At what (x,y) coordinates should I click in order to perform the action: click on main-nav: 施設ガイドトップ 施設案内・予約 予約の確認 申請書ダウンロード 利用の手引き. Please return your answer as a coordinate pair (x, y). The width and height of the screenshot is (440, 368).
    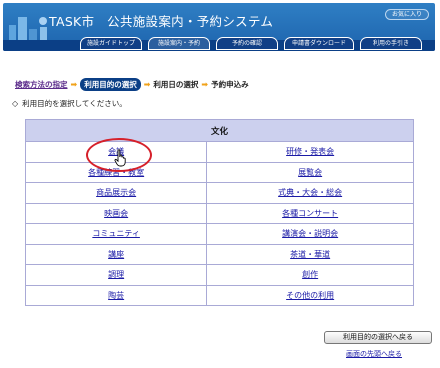
    Looking at the image, I should click on (251, 43).